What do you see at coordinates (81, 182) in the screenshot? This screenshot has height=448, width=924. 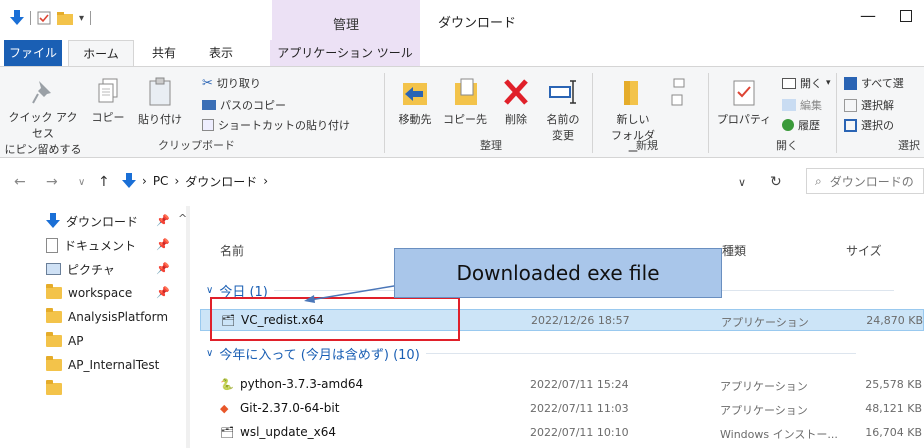 I see `recent-locations-chevron-icon: ∨` at bounding box center [81, 182].